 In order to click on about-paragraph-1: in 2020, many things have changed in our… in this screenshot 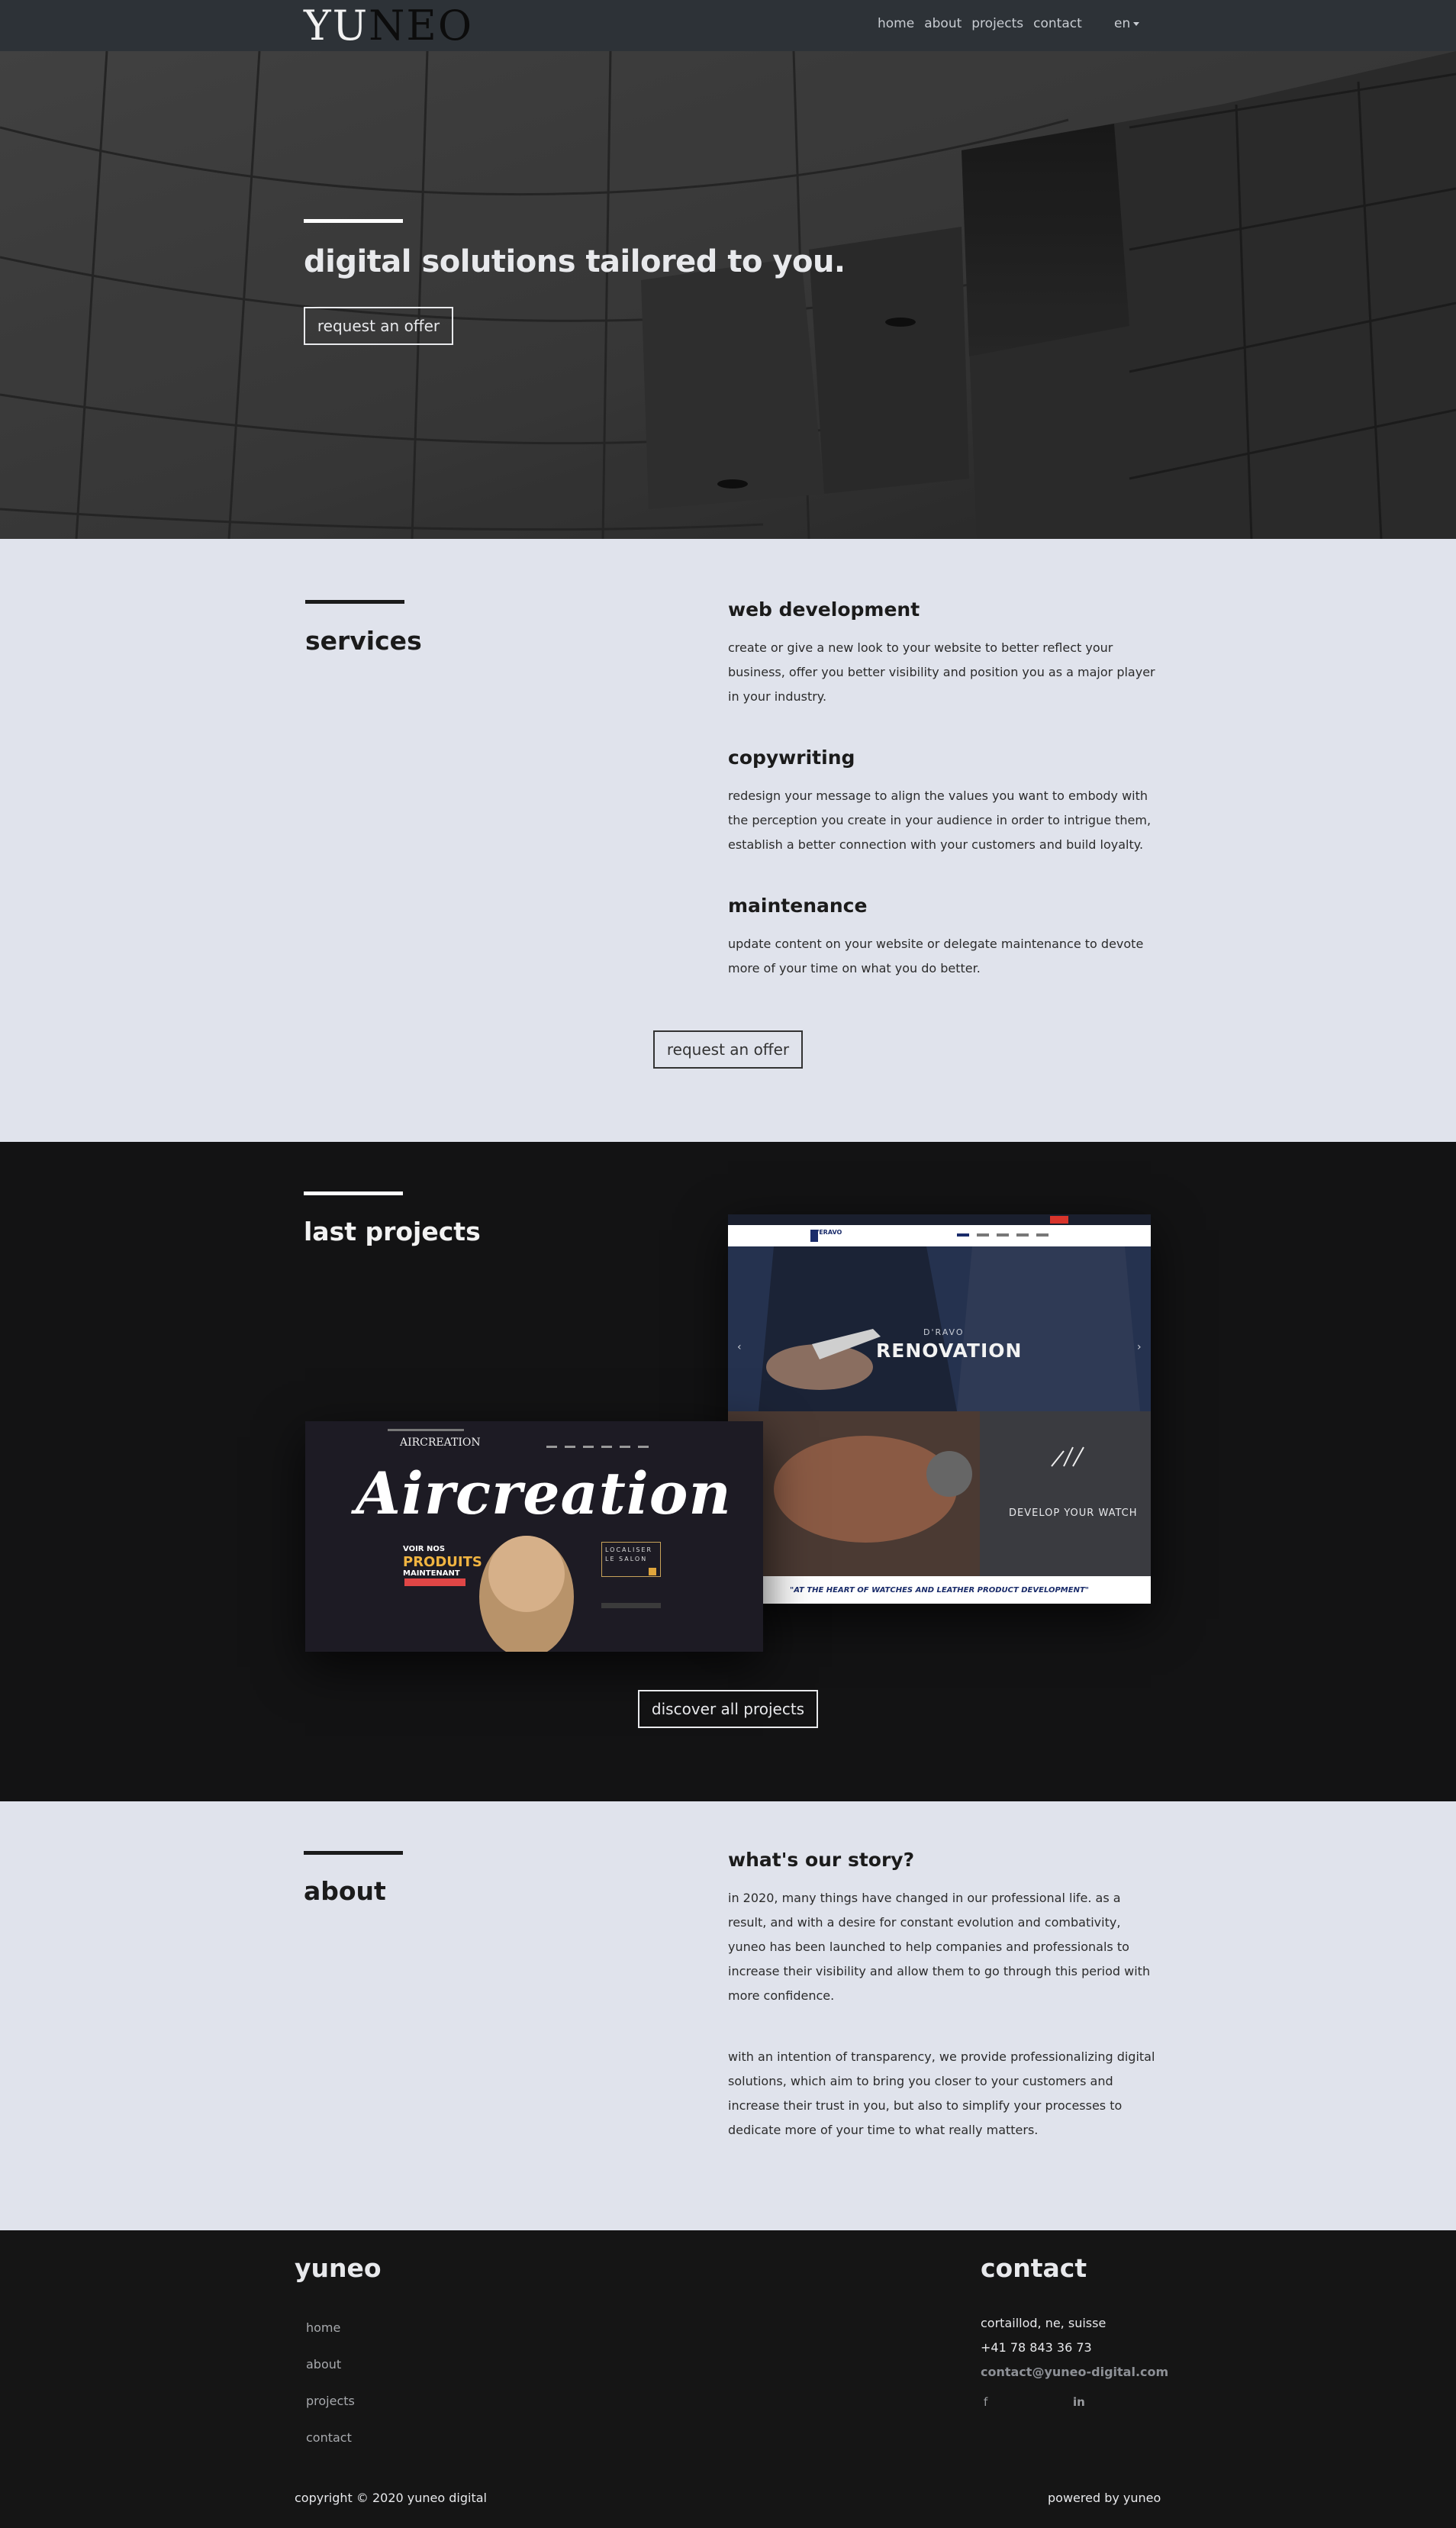, I will do `click(939, 1947)`.